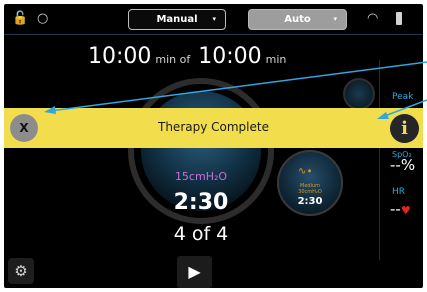  Describe the element at coordinates (373, 18) in the screenshot. I see `wifi-icon: ◠` at that location.